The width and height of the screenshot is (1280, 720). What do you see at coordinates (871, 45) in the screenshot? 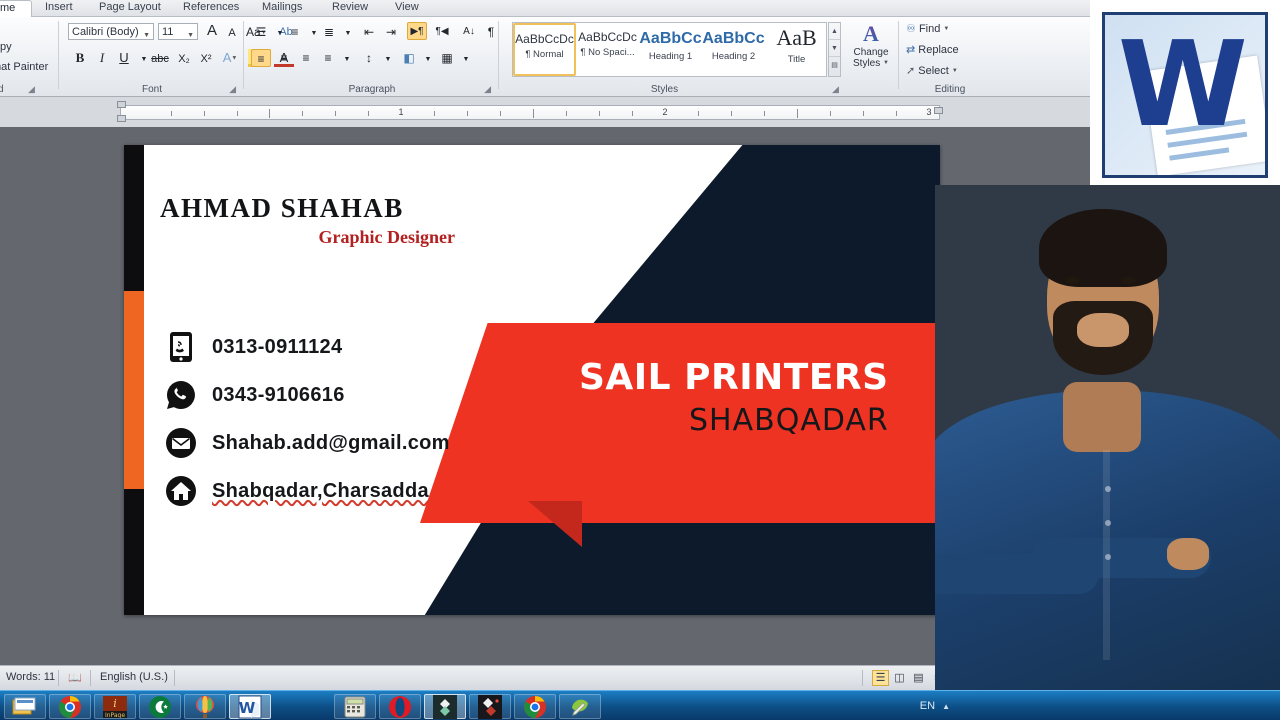
I see `change-styles-button: A Change Styles ▼` at bounding box center [871, 45].